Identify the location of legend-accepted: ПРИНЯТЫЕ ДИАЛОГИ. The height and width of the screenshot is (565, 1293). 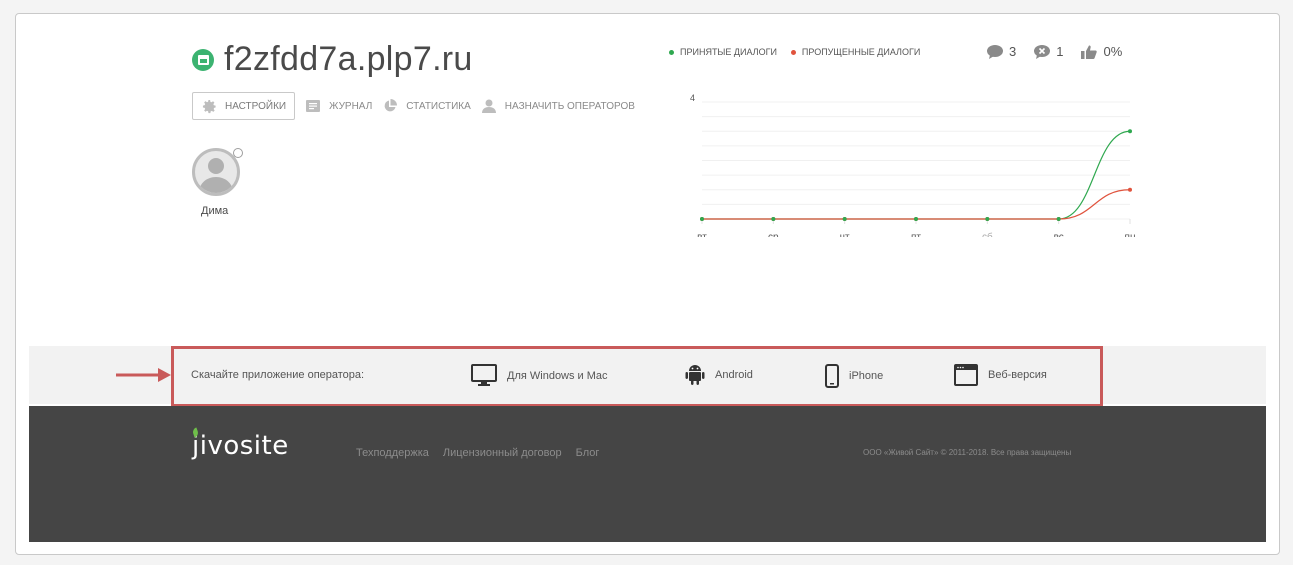
(723, 52).